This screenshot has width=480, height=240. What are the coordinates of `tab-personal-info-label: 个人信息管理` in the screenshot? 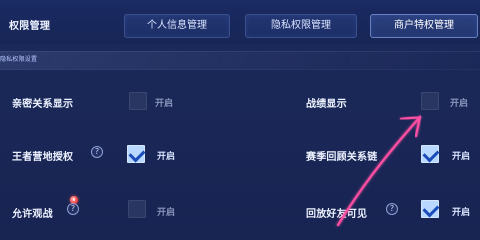 It's located at (177, 25).